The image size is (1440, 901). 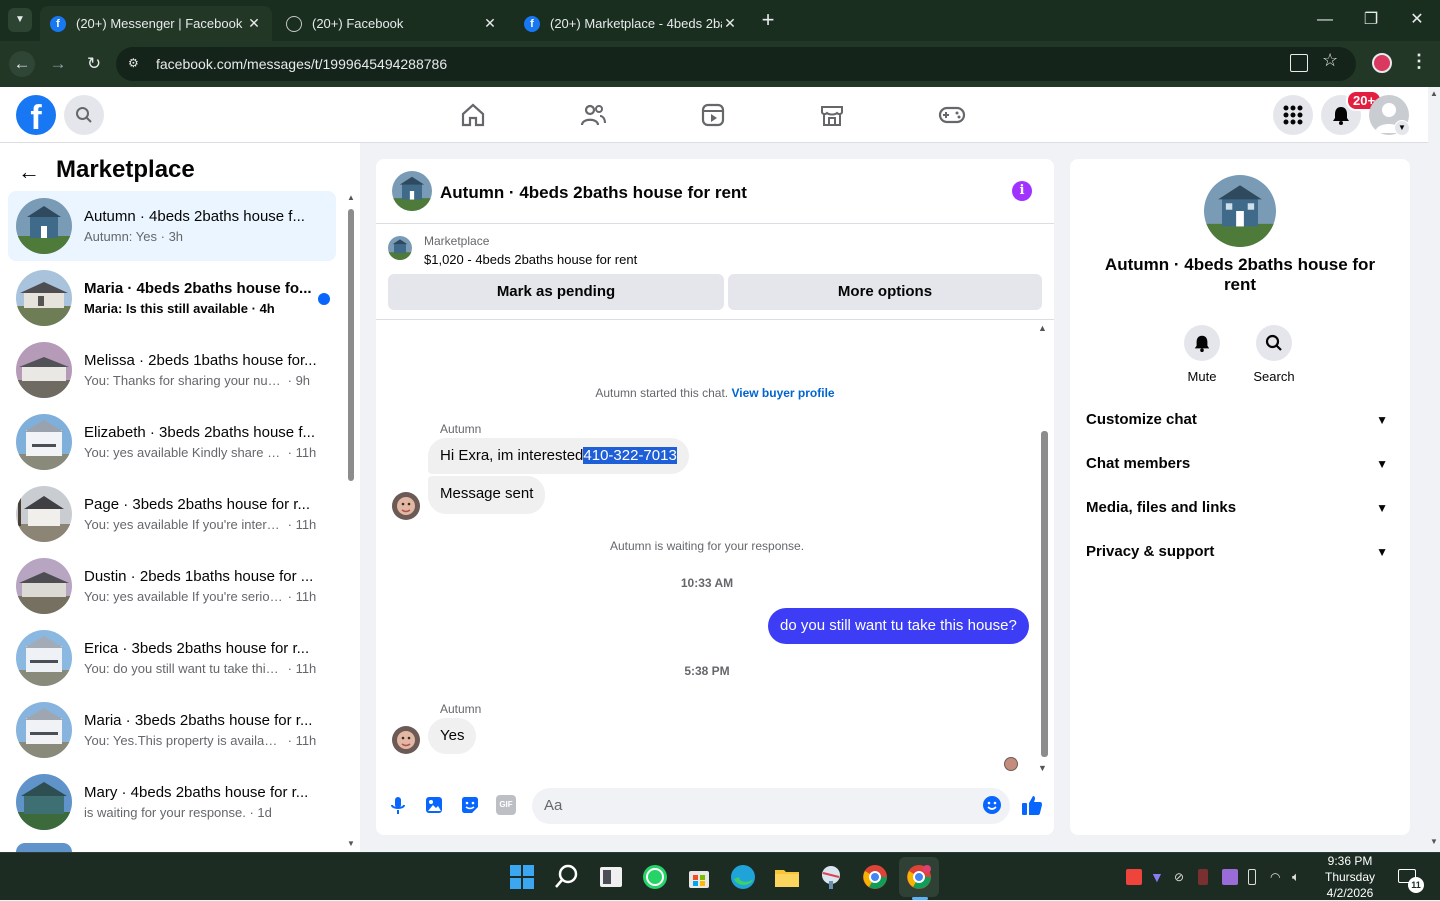 What do you see at coordinates (771, 806) in the screenshot?
I see `message-input: Aa` at bounding box center [771, 806].